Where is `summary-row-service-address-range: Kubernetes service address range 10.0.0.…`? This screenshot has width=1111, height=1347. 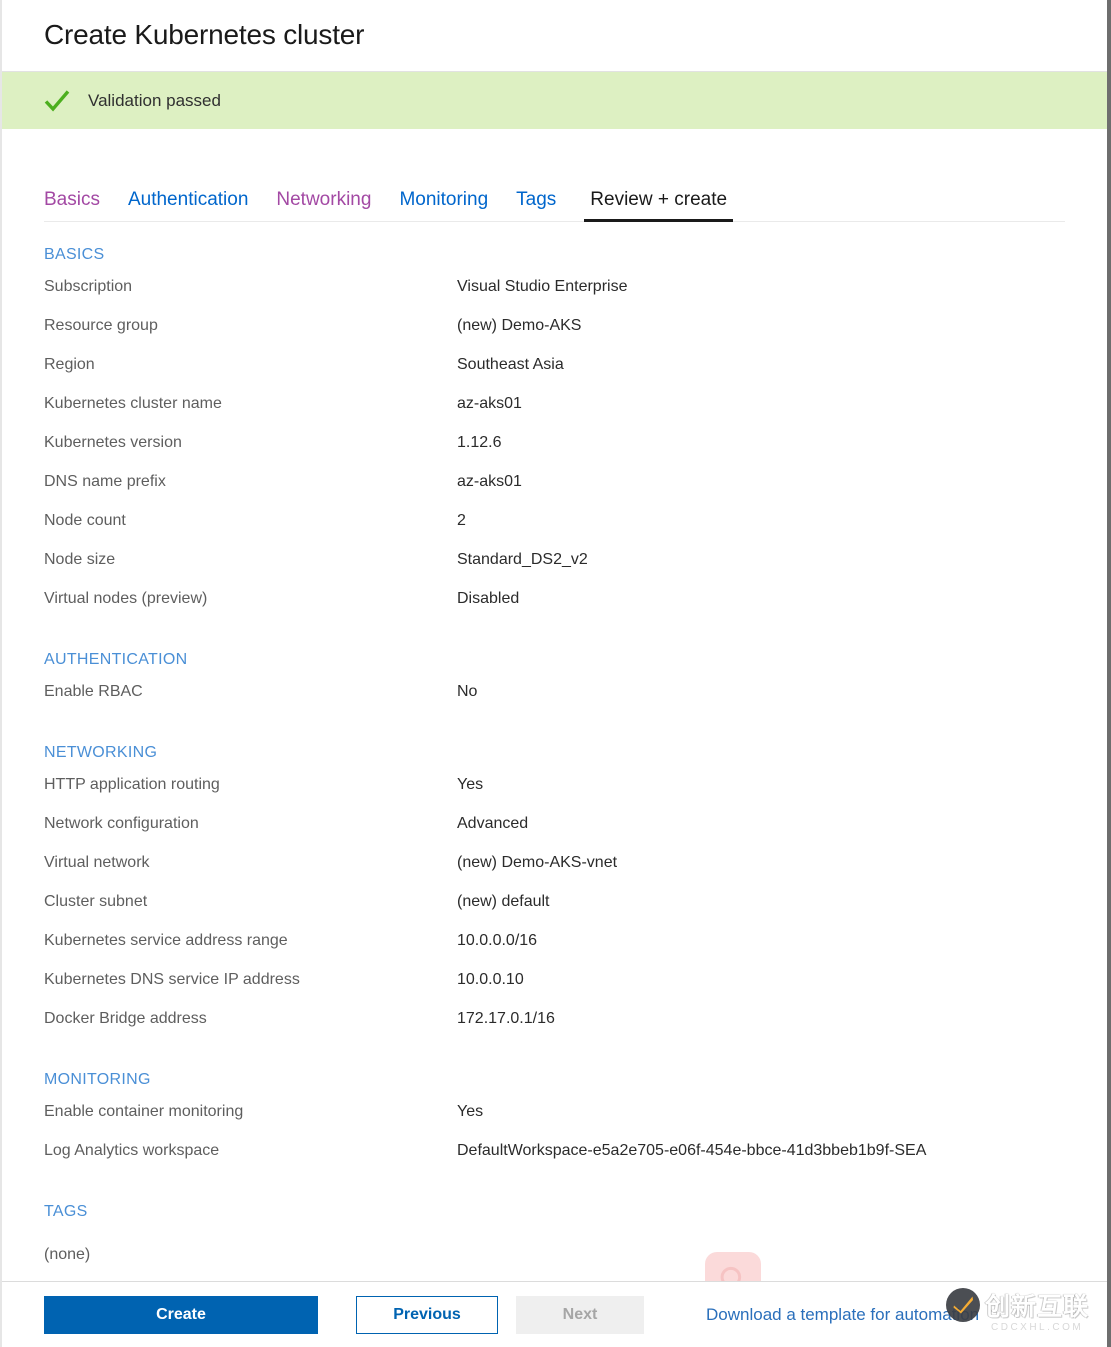
summary-row-service-address-range: Kubernetes service address range 10.0.0.… is located at coordinates (554, 951).